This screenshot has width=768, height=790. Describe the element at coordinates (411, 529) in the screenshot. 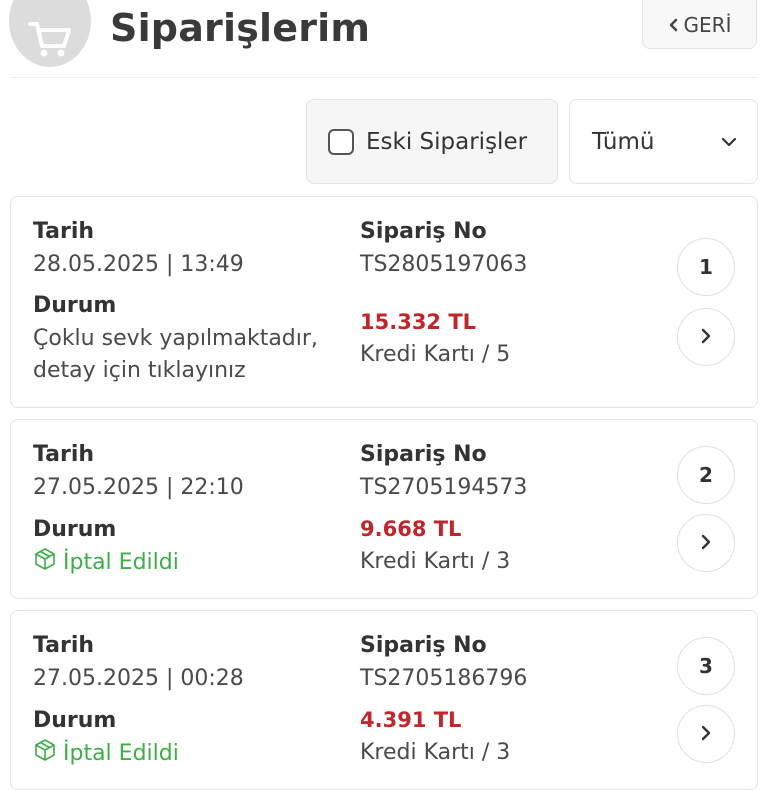

I see `order-amount: 9.668 TL` at that location.